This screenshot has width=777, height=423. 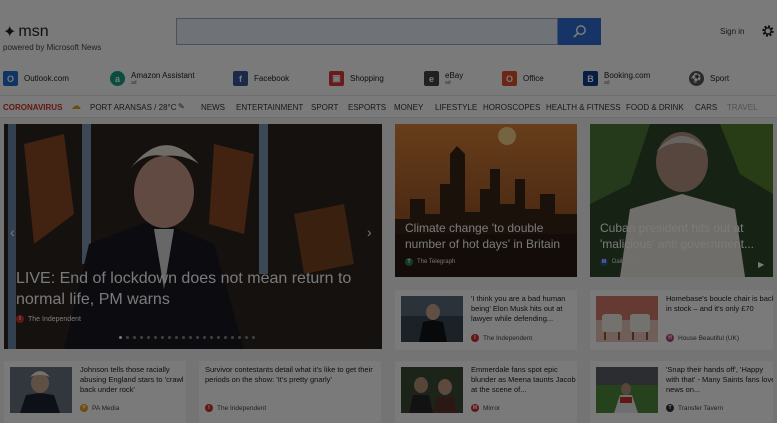 What do you see at coordinates (768, 31) in the screenshot?
I see `gear-icon` at bounding box center [768, 31].